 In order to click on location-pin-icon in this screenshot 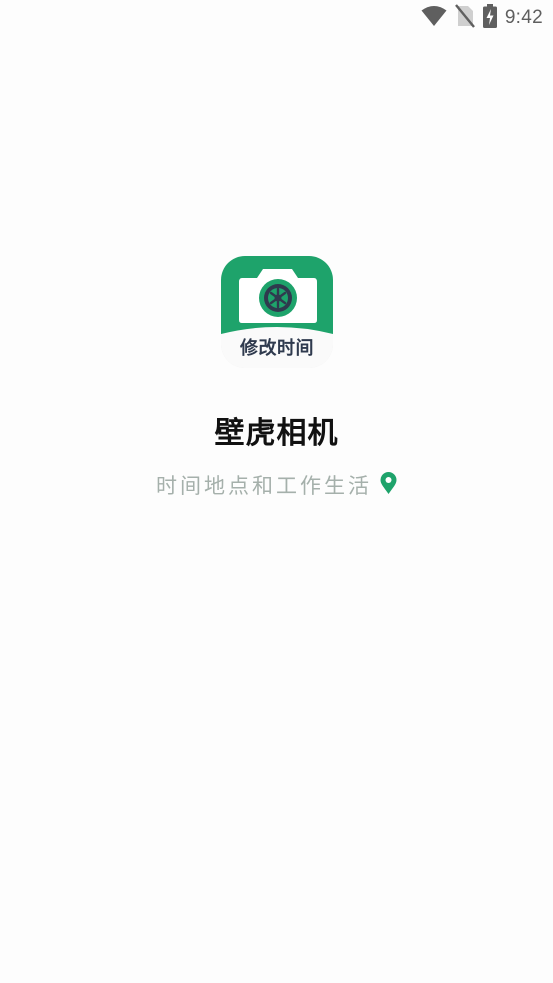, I will do `click(388, 485)`.